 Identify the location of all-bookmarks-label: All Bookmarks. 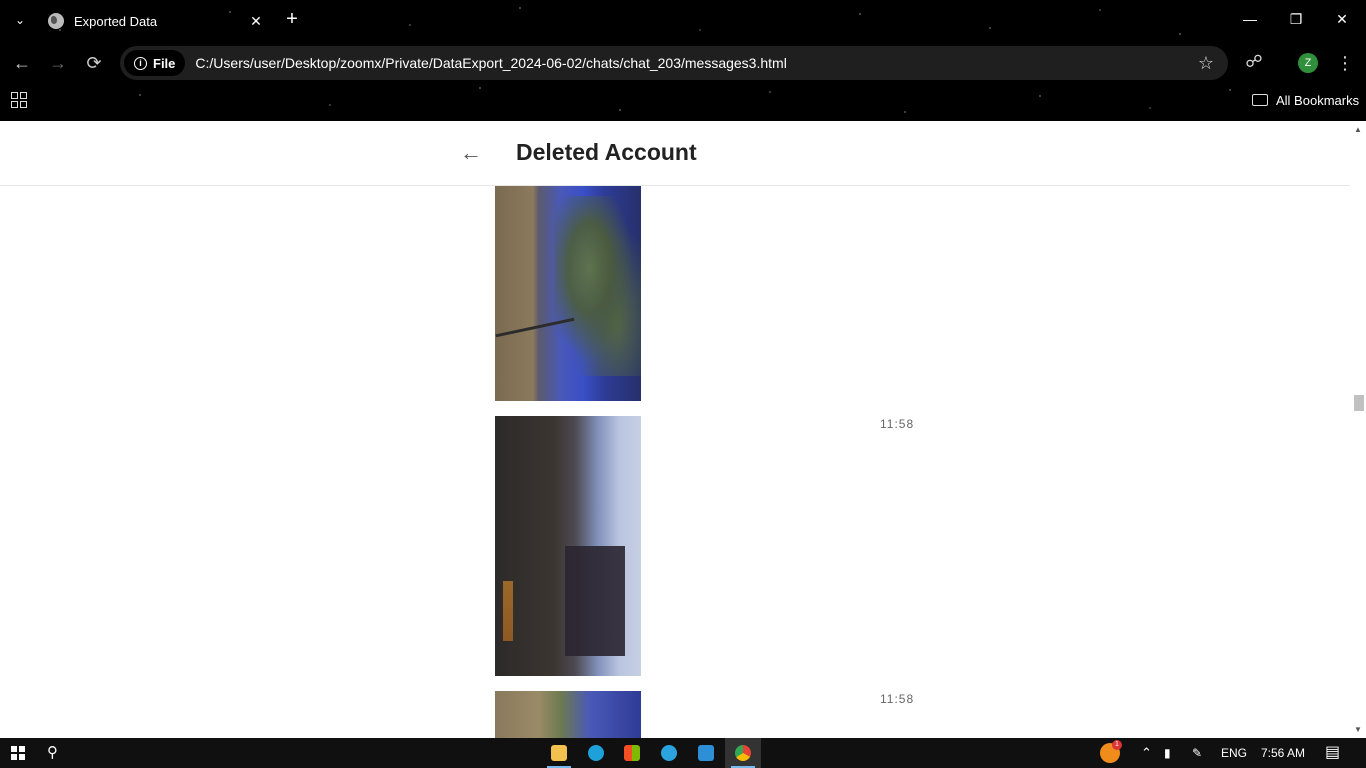
(1318, 100).